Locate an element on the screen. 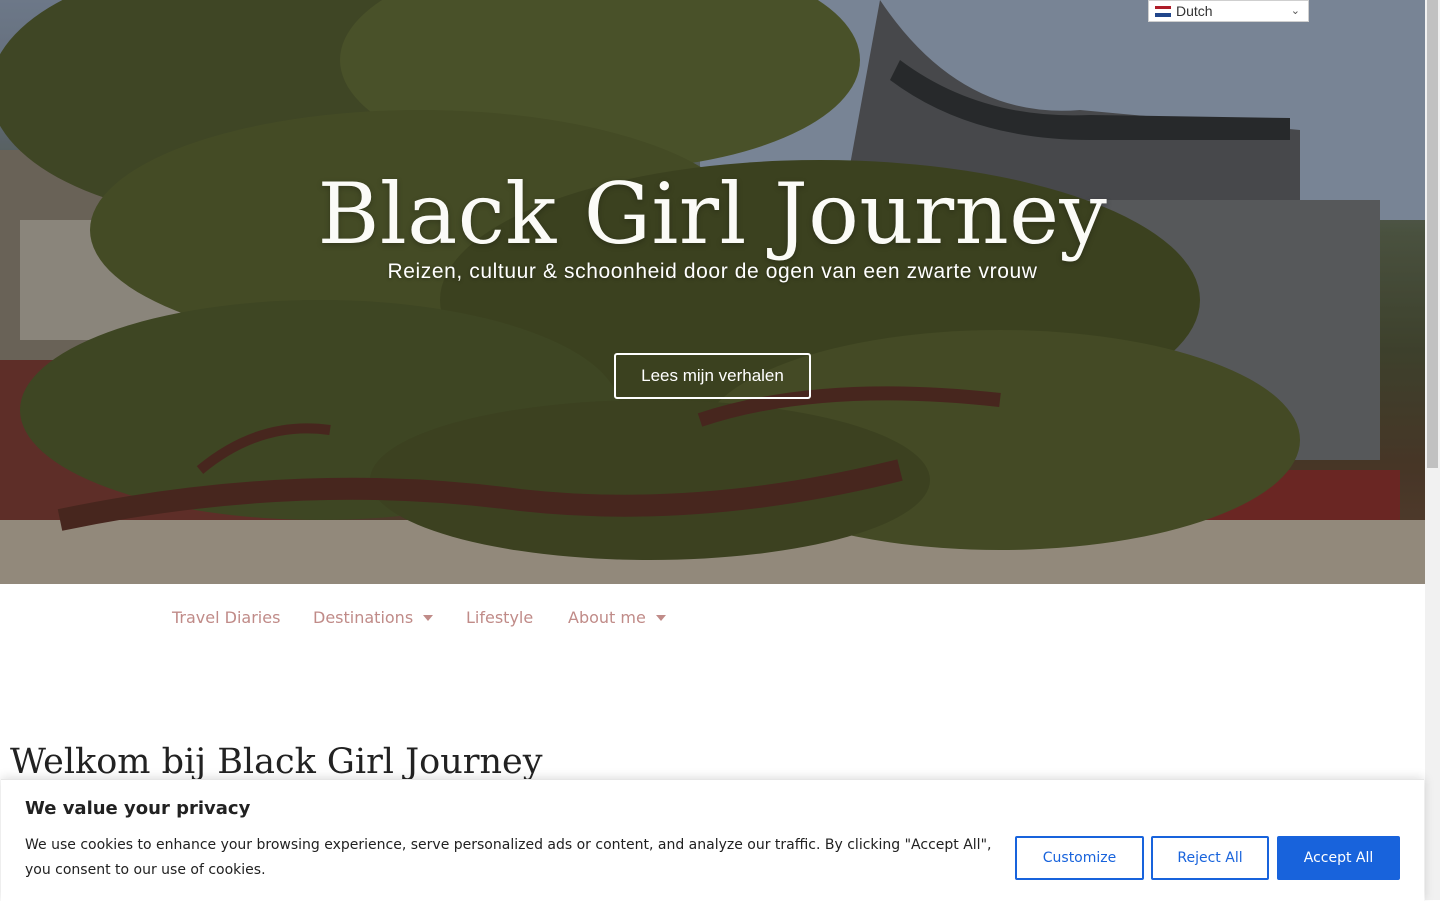 The image size is (1440, 901). language-selector: Dutch ⌄ is located at coordinates (1228, 11).